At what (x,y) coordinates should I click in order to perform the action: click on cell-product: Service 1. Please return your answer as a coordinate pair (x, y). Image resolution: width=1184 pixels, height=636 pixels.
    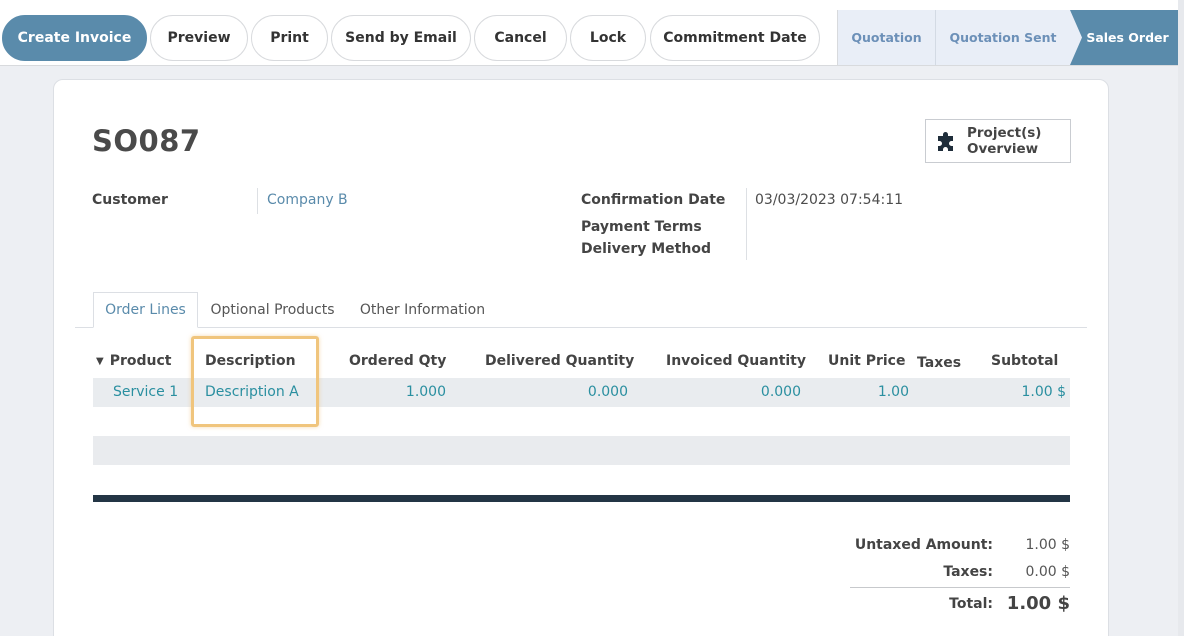
    Looking at the image, I should click on (145, 392).